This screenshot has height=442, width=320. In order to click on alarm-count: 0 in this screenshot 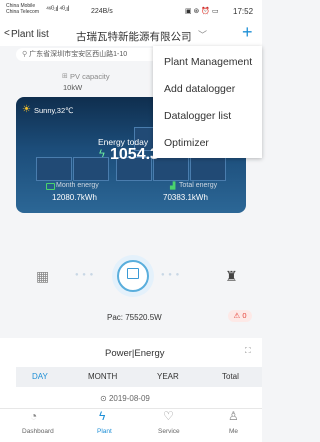, I will do `click(244, 315)`.